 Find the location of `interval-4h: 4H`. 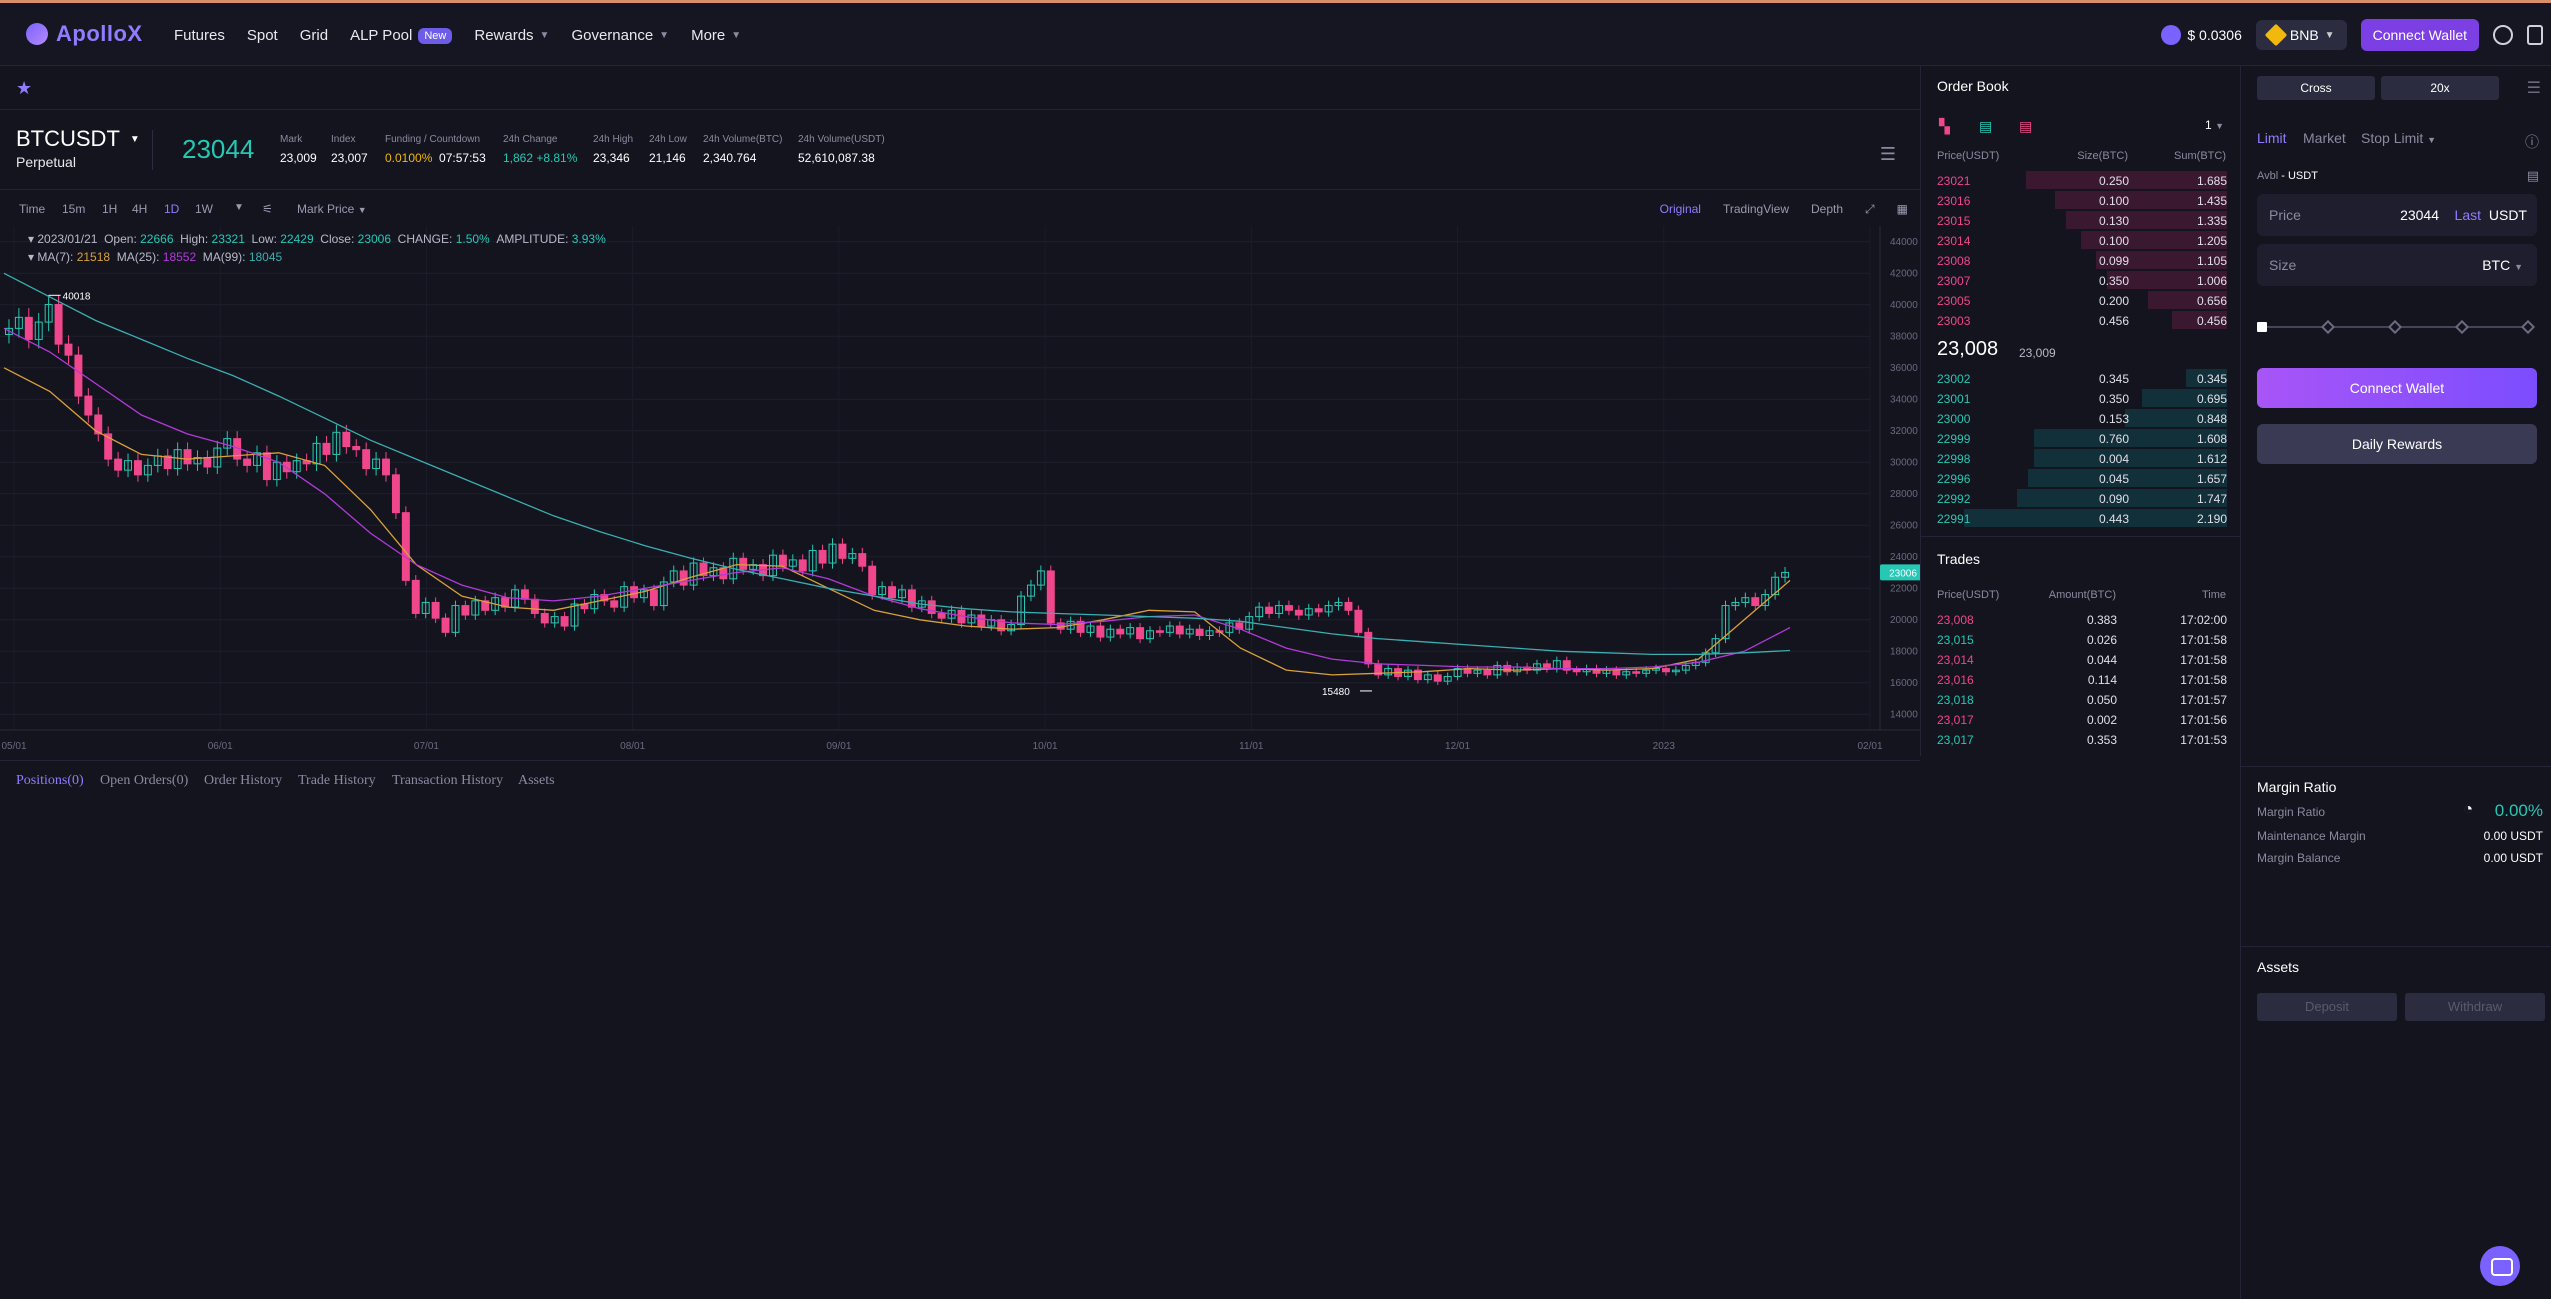

interval-4h: 4H is located at coordinates (139, 209).